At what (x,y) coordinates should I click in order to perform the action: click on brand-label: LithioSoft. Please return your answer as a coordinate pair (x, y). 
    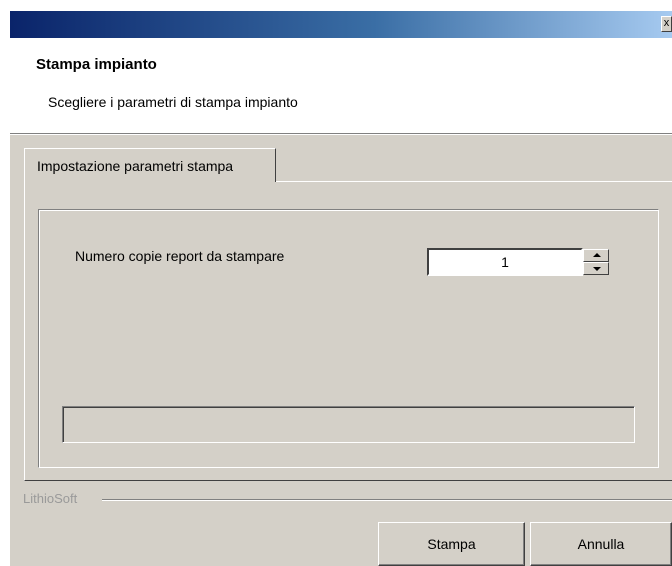
    Looking at the image, I should click on (50, 498).